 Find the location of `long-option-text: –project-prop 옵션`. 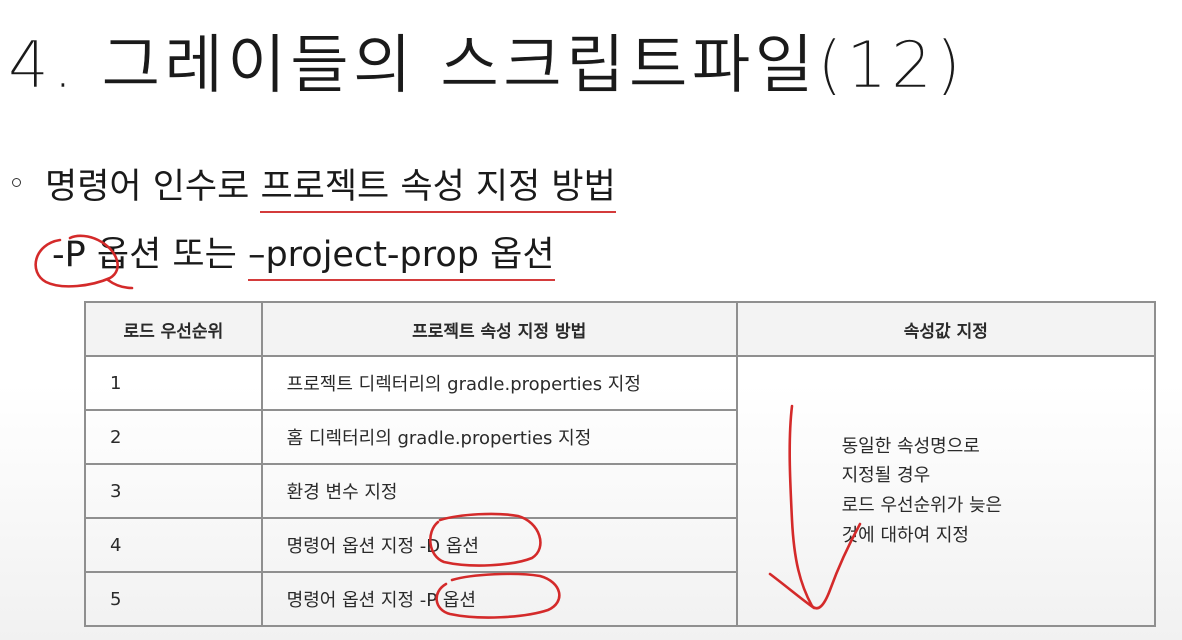

long-option-text: –project-prop 옵션 is located at coordinates (401, 258).